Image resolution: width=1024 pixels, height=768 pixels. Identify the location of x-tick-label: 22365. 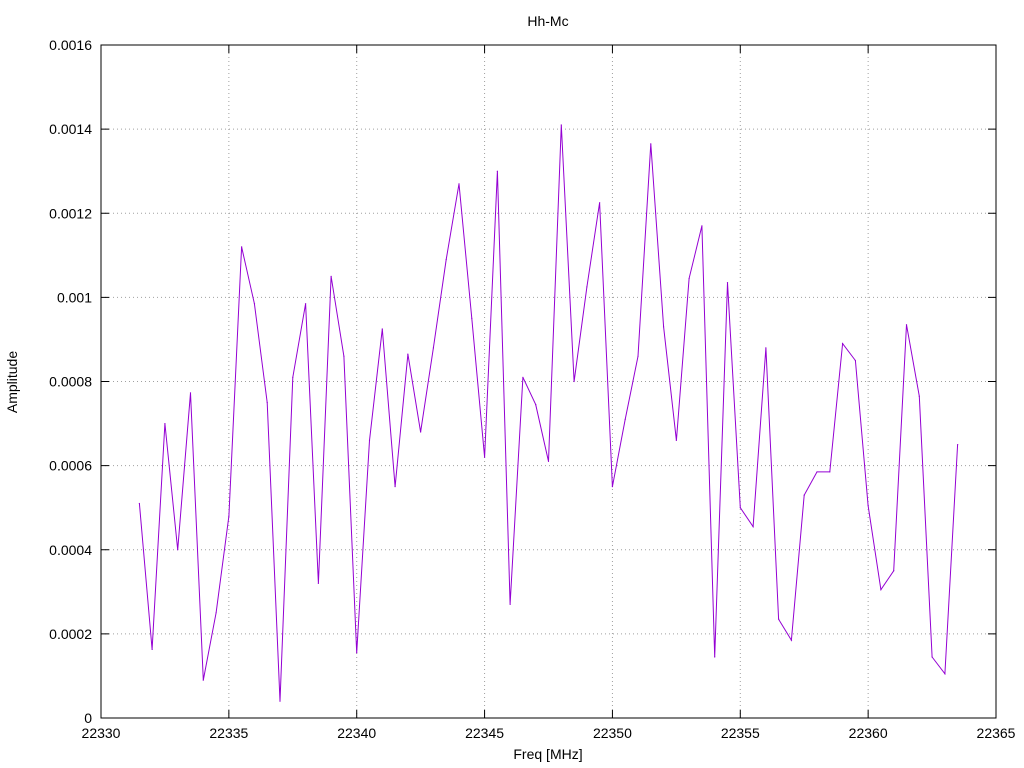
(996, 733).